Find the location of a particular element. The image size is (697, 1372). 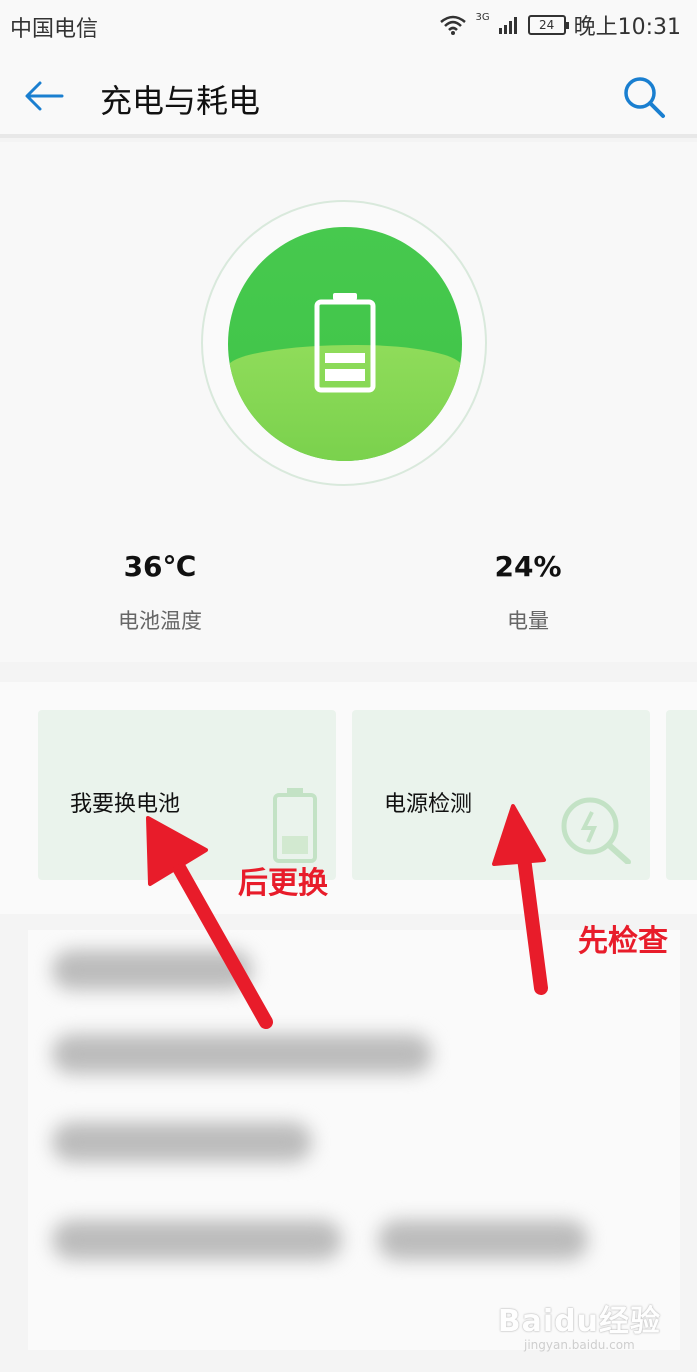

battery-level-stat: 24% 电量 is located at coordinates (528, 592).